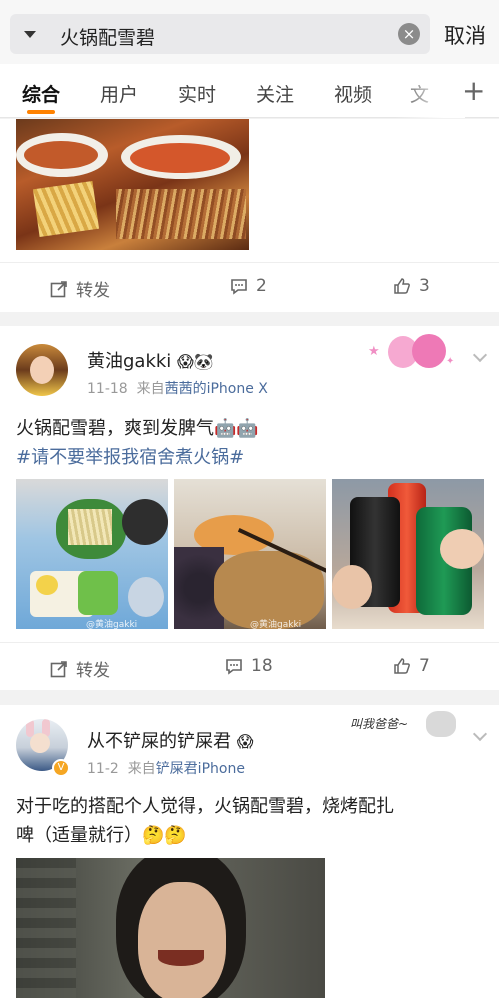 The image size is (499, 998). I want to click on verified-badge-icon: V, so click(61, 768).